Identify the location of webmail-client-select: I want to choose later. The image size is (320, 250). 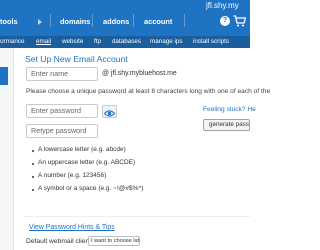
(114, 241).